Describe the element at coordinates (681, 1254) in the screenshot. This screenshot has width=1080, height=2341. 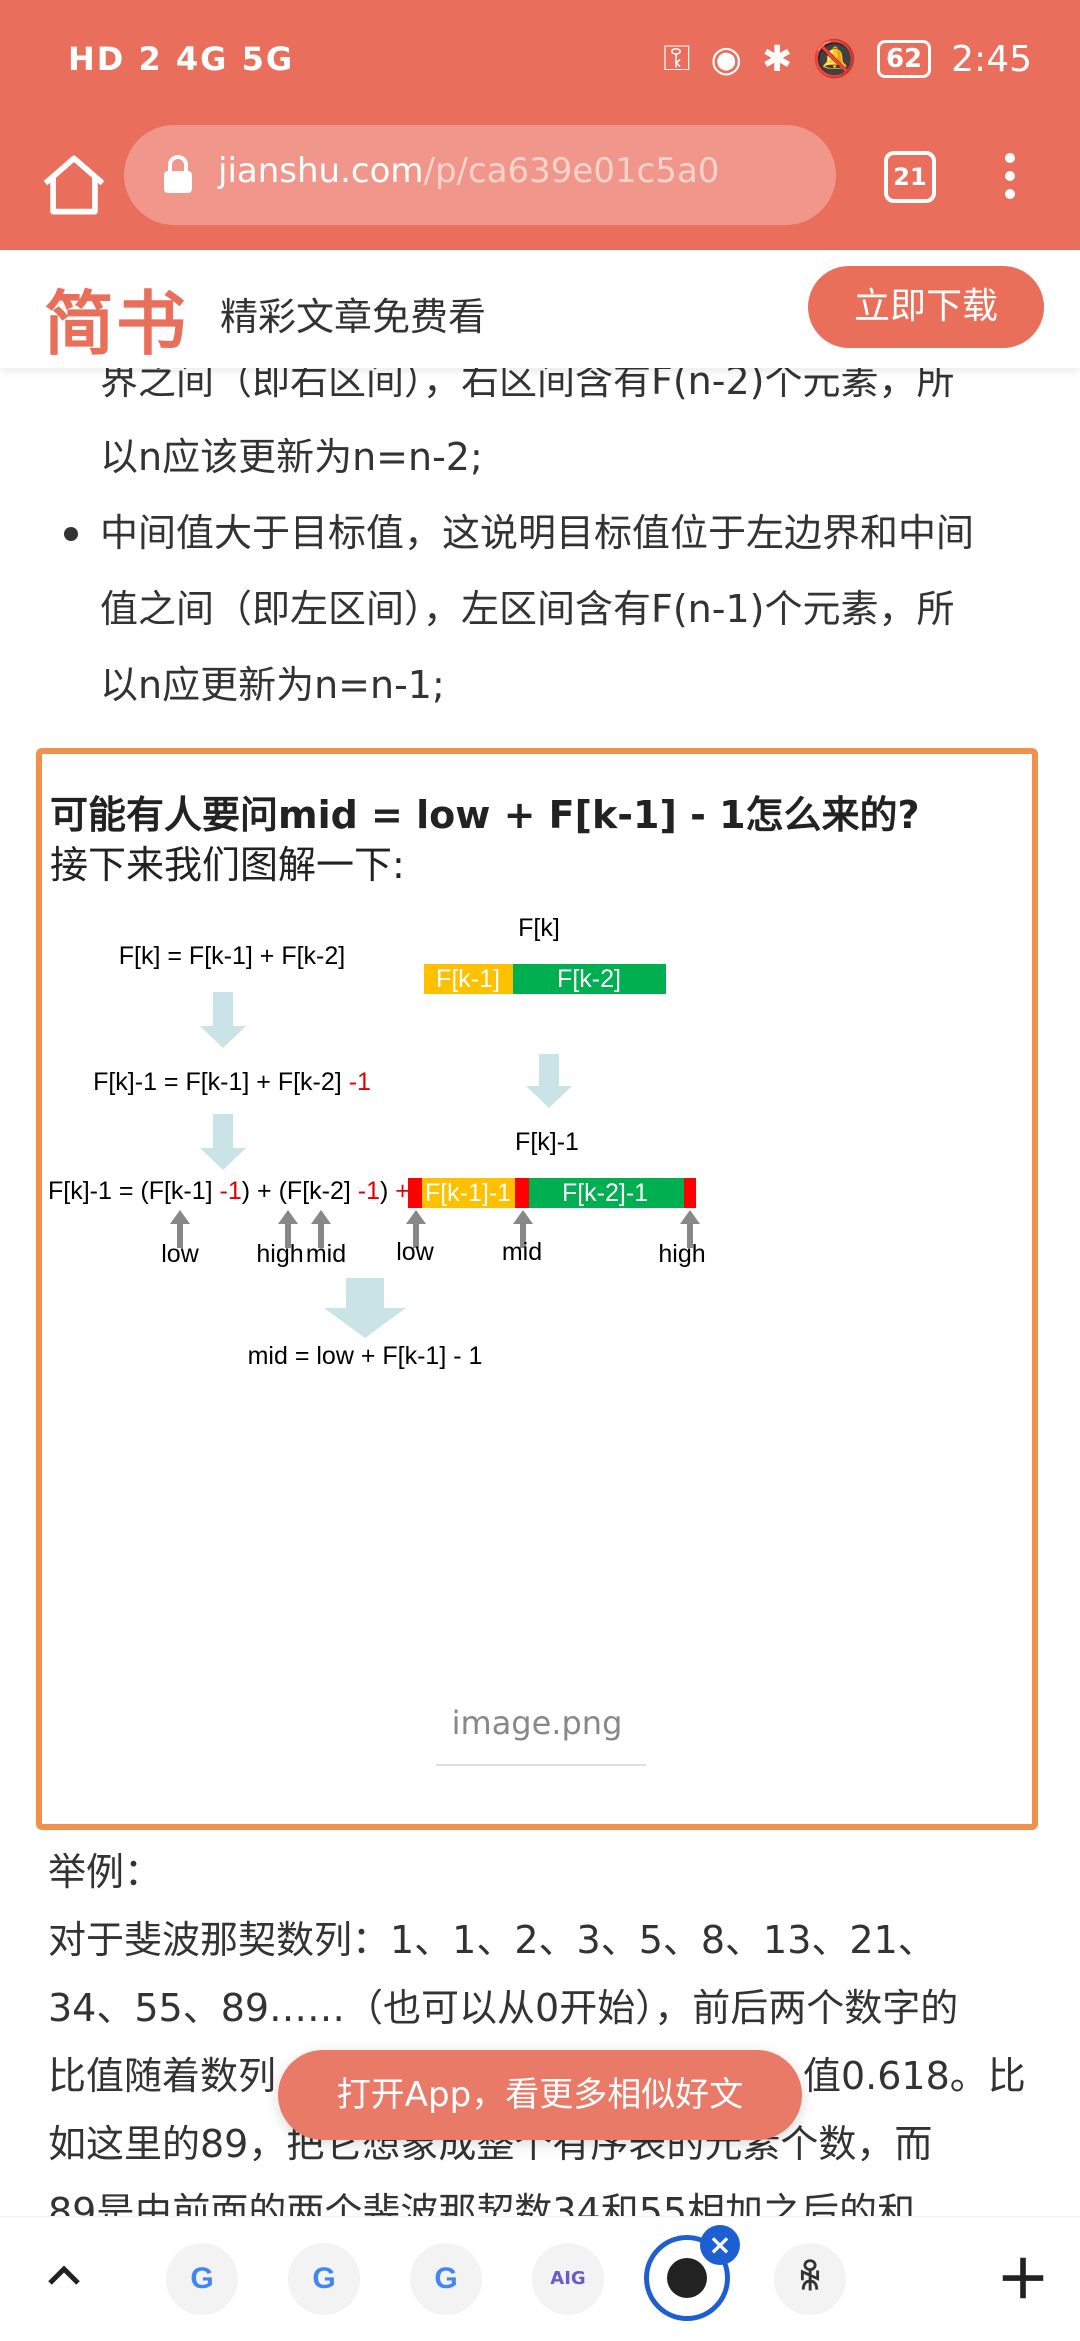
I see `label-high-right: high` at that location.